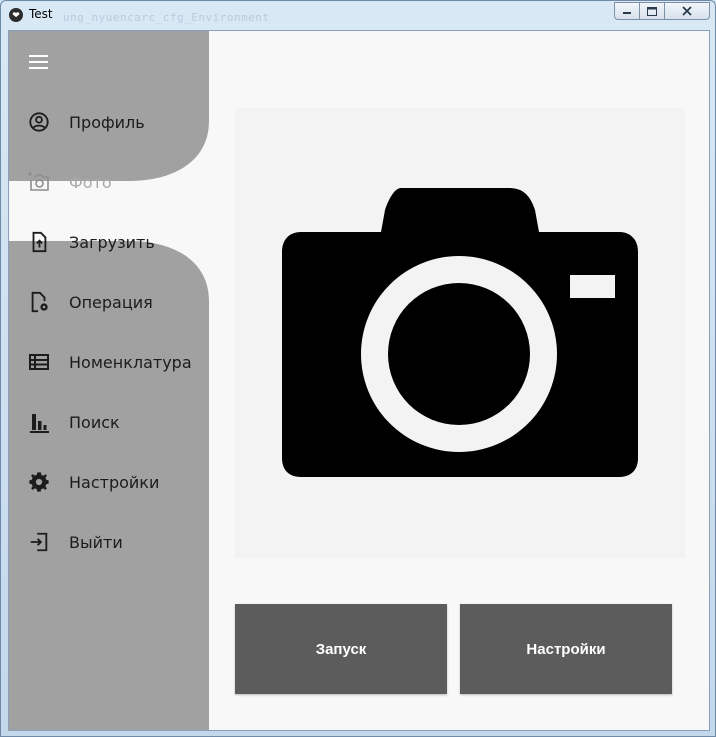  I want to click on nav-item-nomenclature: Номенклатура, so click(109, 362).